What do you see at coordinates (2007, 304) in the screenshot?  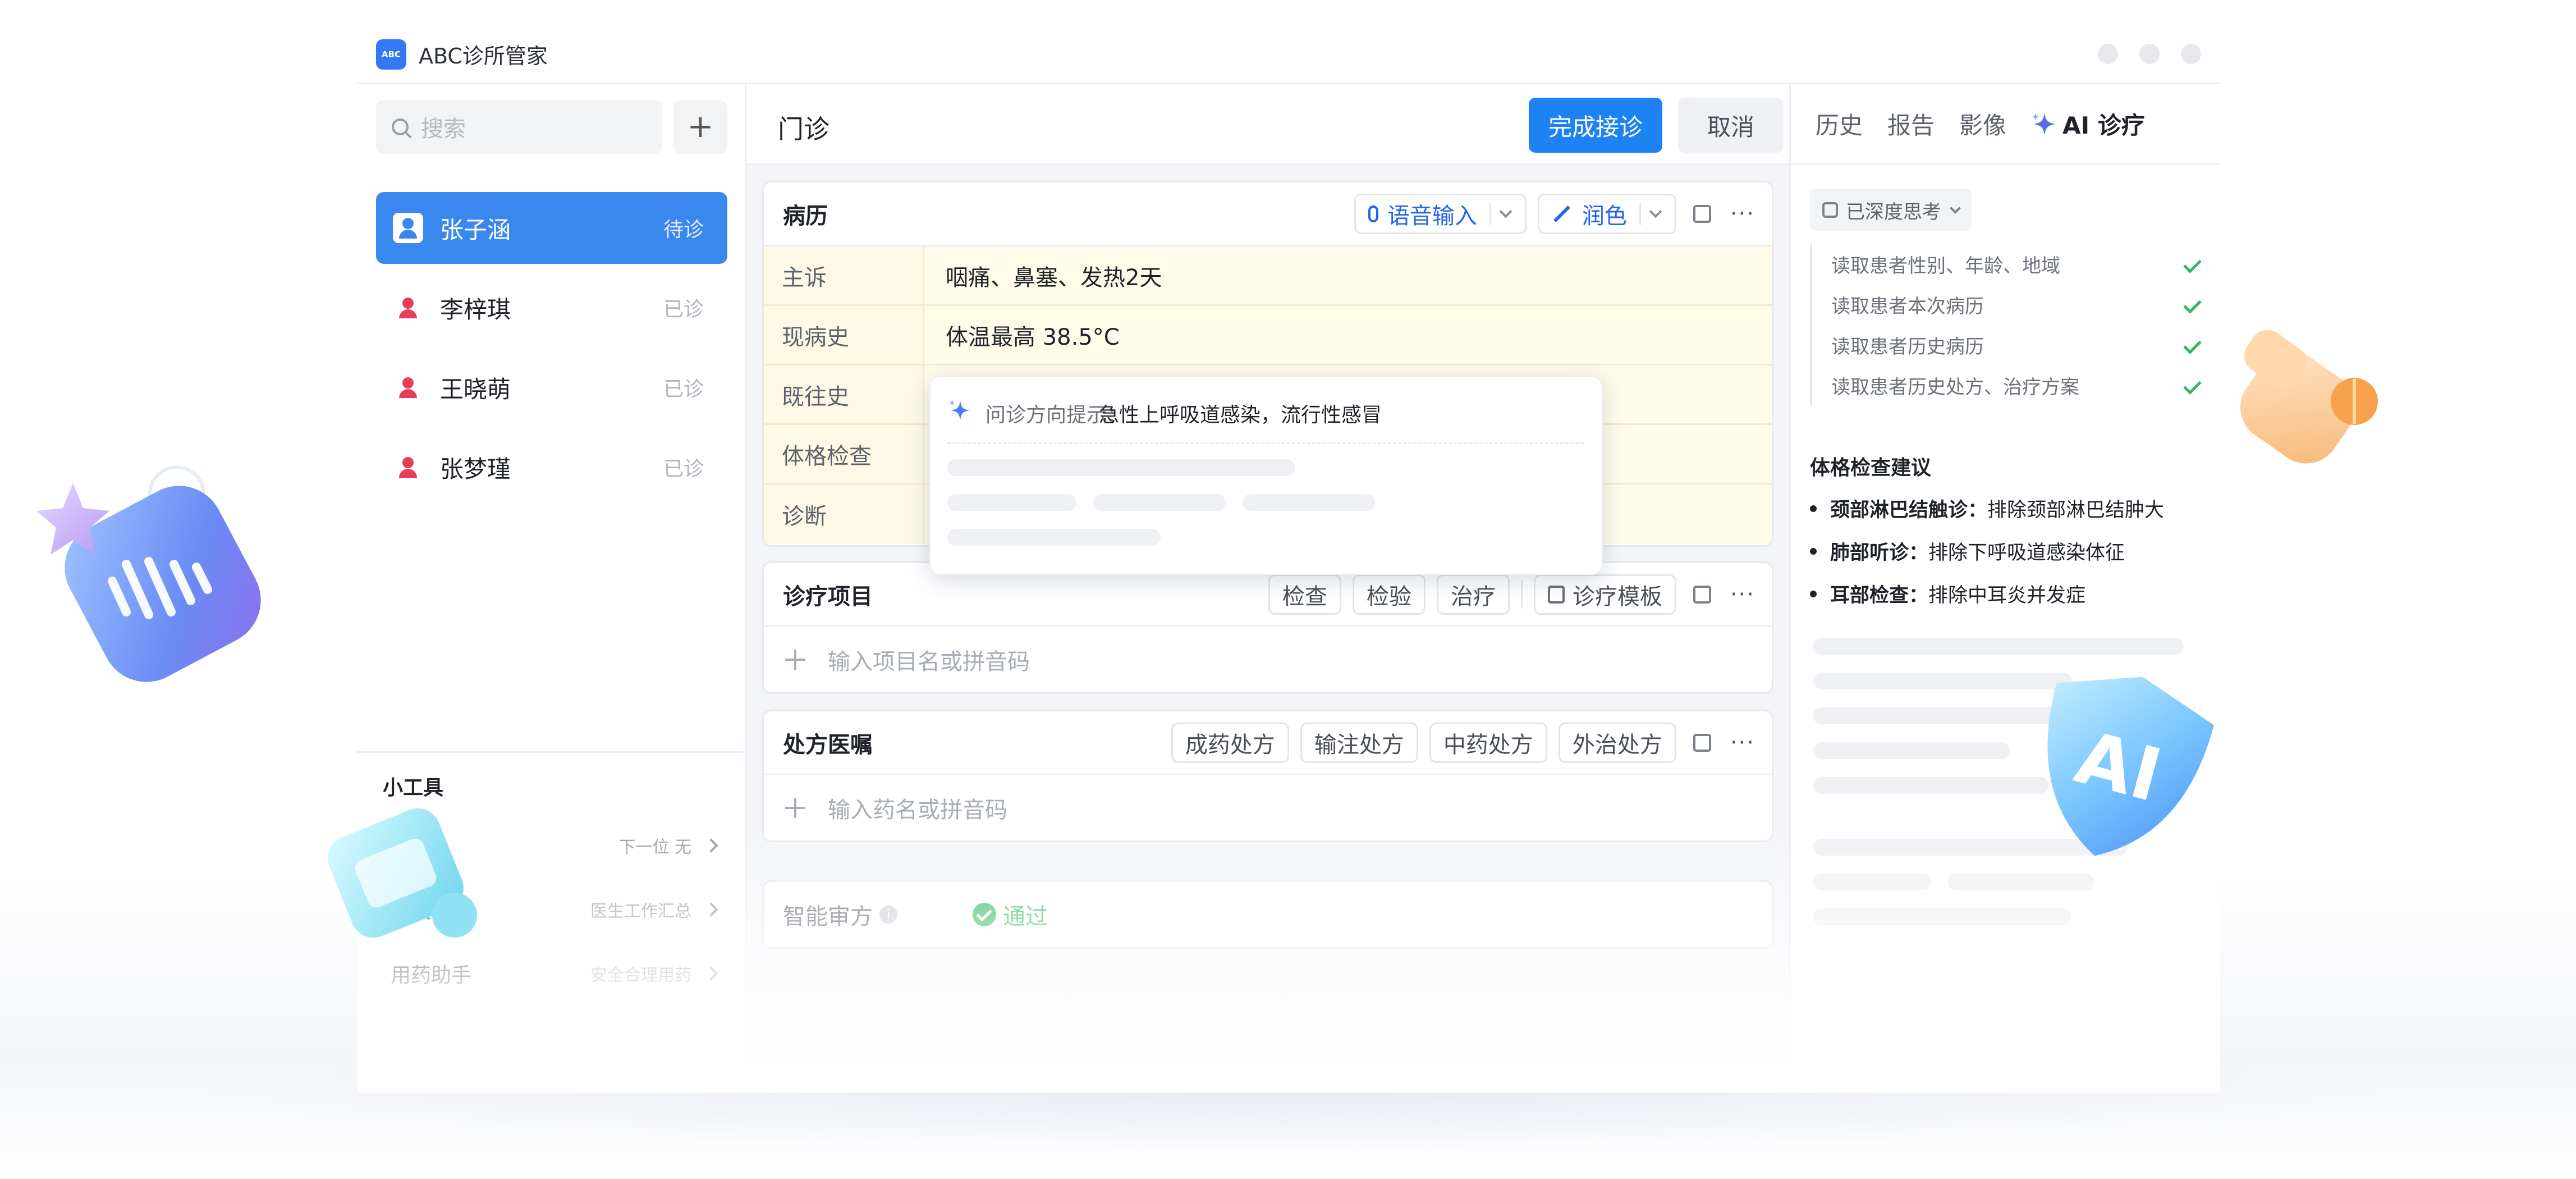 I see `step-item: 读取患者本次病历` at bounding box center [2007, 304].